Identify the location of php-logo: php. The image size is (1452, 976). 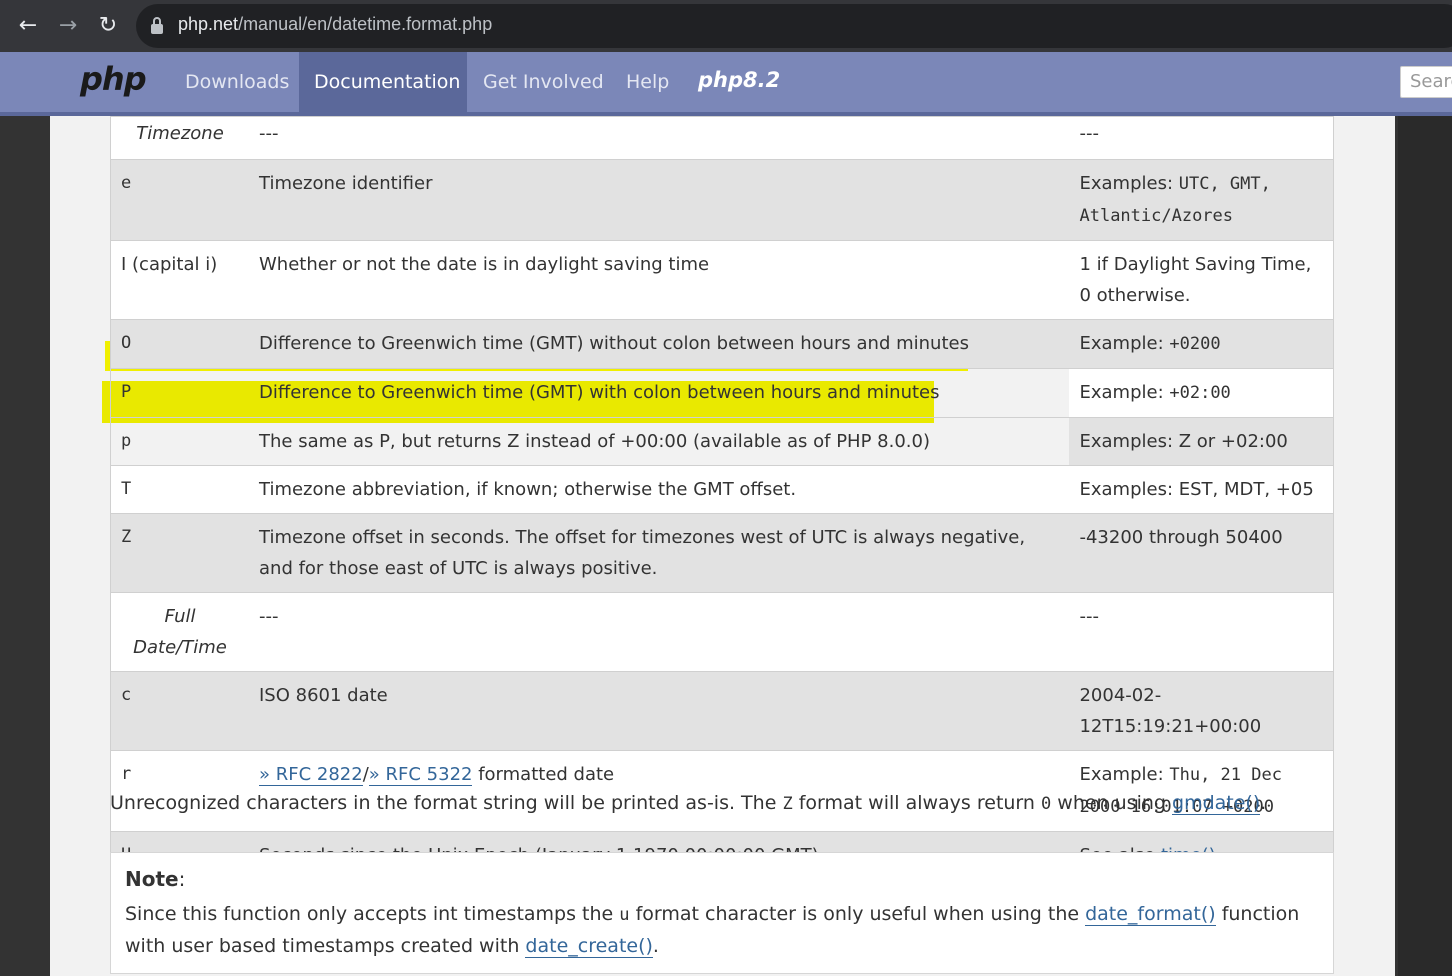
(113, 79).